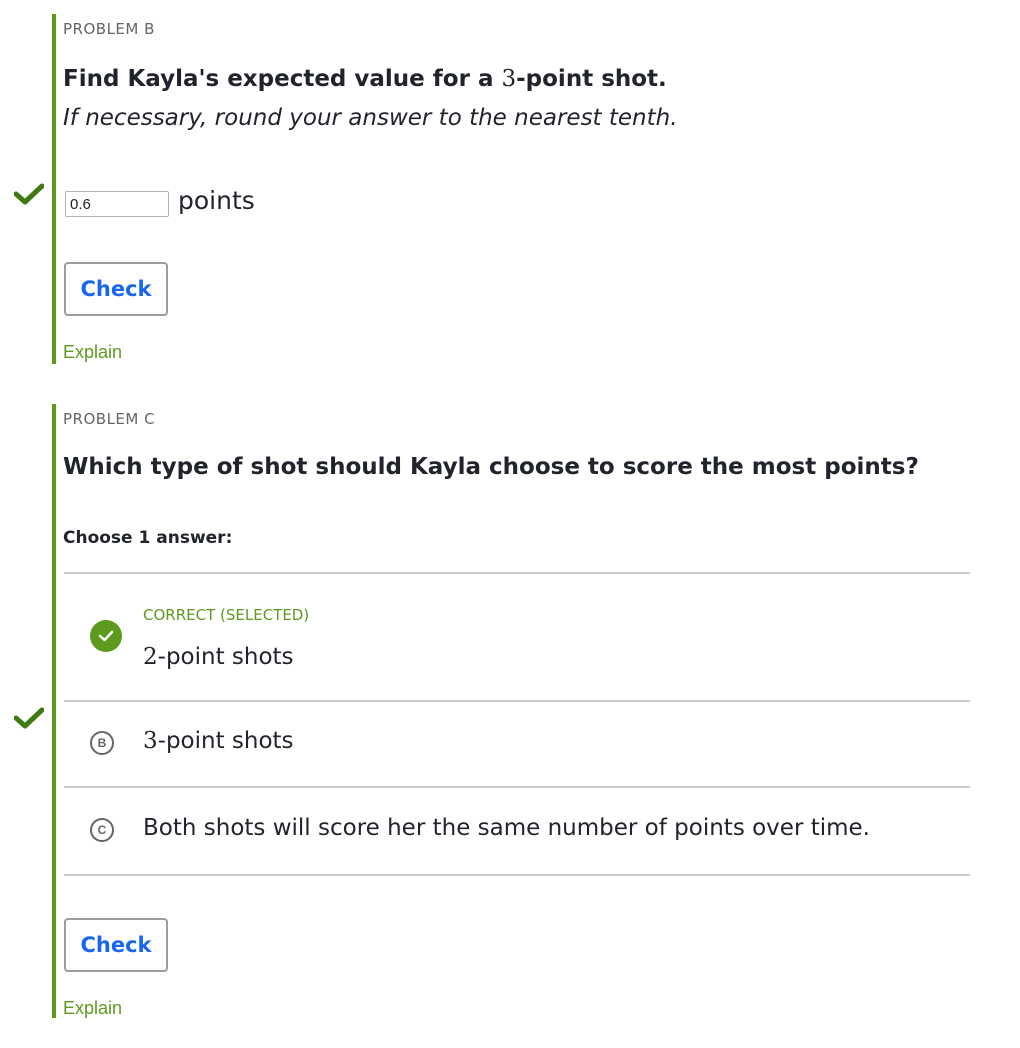  I want to click on choice-divider, so click(517, 875).